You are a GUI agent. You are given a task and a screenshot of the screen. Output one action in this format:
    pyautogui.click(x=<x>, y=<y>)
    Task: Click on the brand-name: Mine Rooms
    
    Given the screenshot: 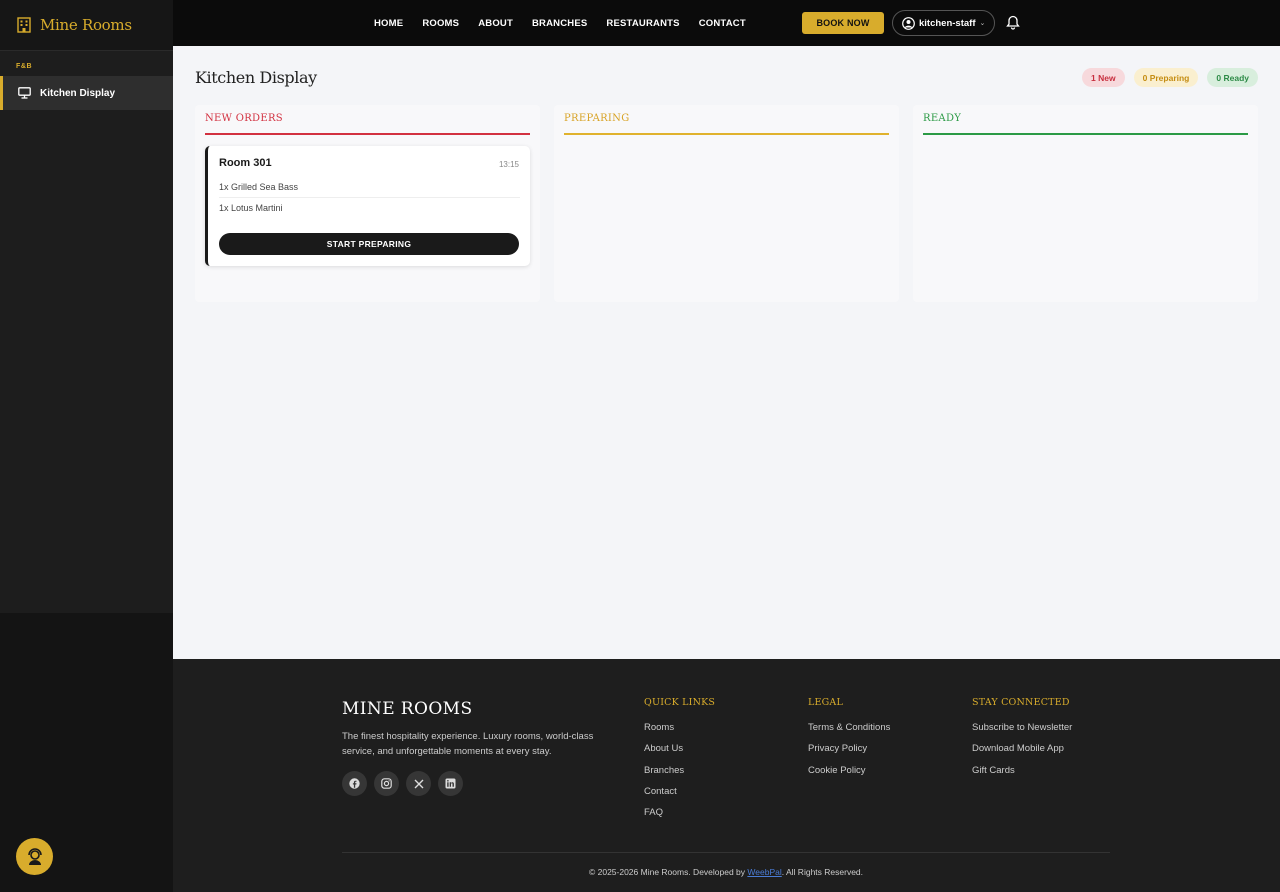 What is the action you would take?
    pyautogui.click(x=86, y=25)
    